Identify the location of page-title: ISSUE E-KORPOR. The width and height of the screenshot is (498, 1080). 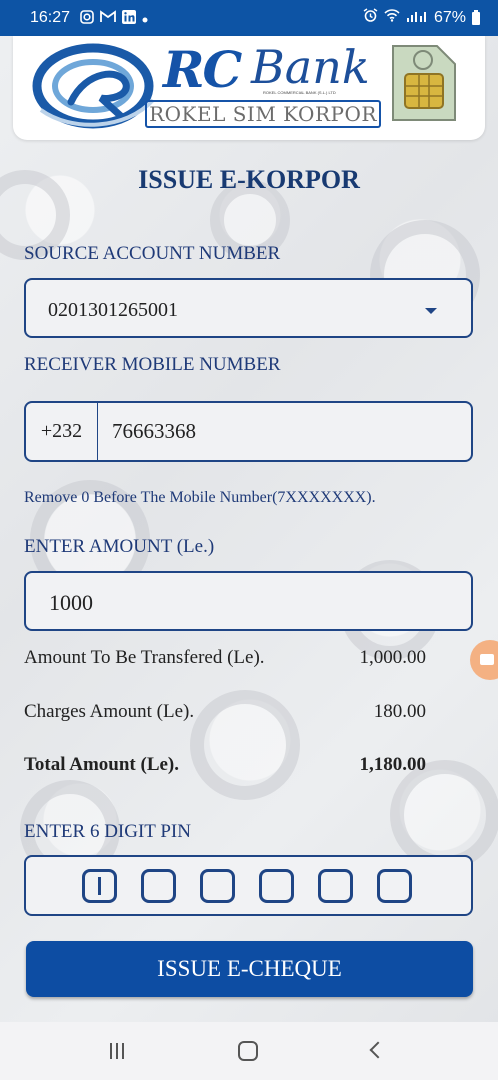
(249, 179).